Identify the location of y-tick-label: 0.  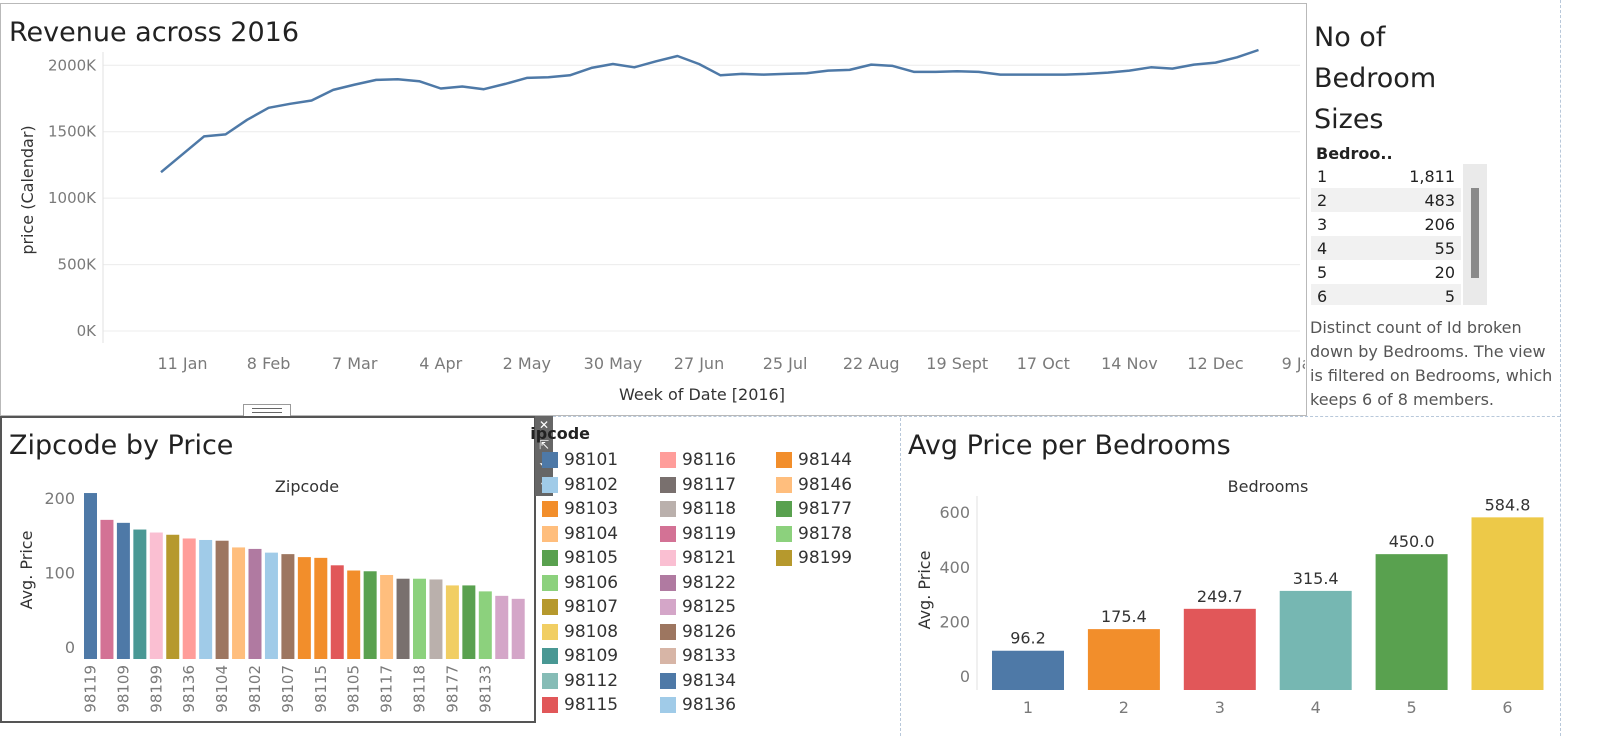
(965, 676).